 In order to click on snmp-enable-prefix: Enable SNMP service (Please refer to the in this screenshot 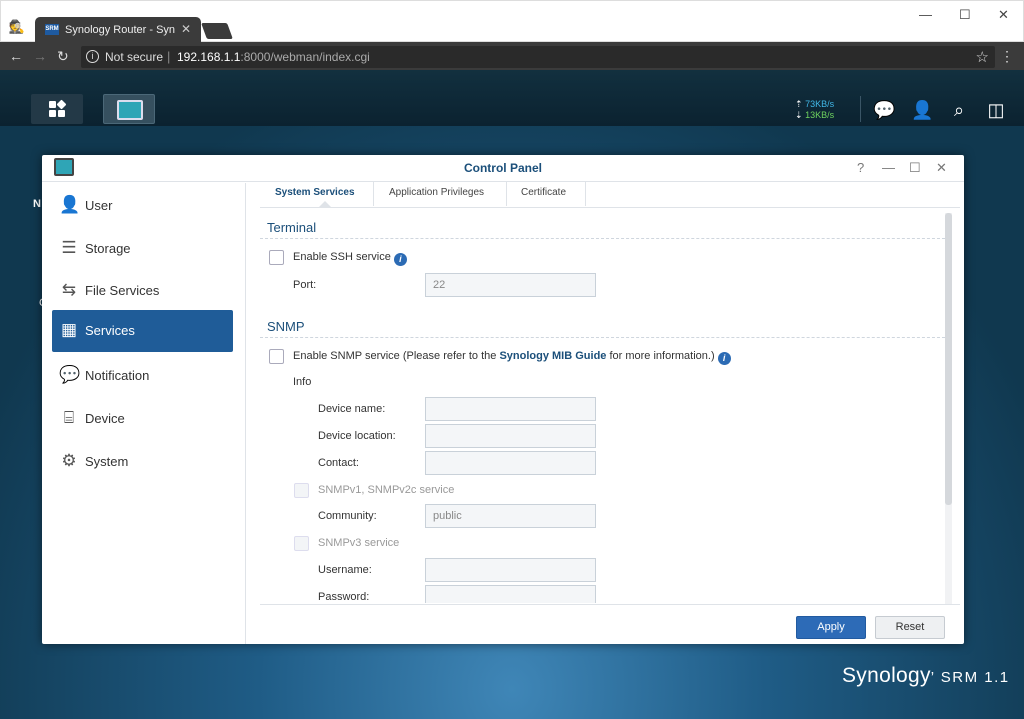, I will do `click(396, 356)`.